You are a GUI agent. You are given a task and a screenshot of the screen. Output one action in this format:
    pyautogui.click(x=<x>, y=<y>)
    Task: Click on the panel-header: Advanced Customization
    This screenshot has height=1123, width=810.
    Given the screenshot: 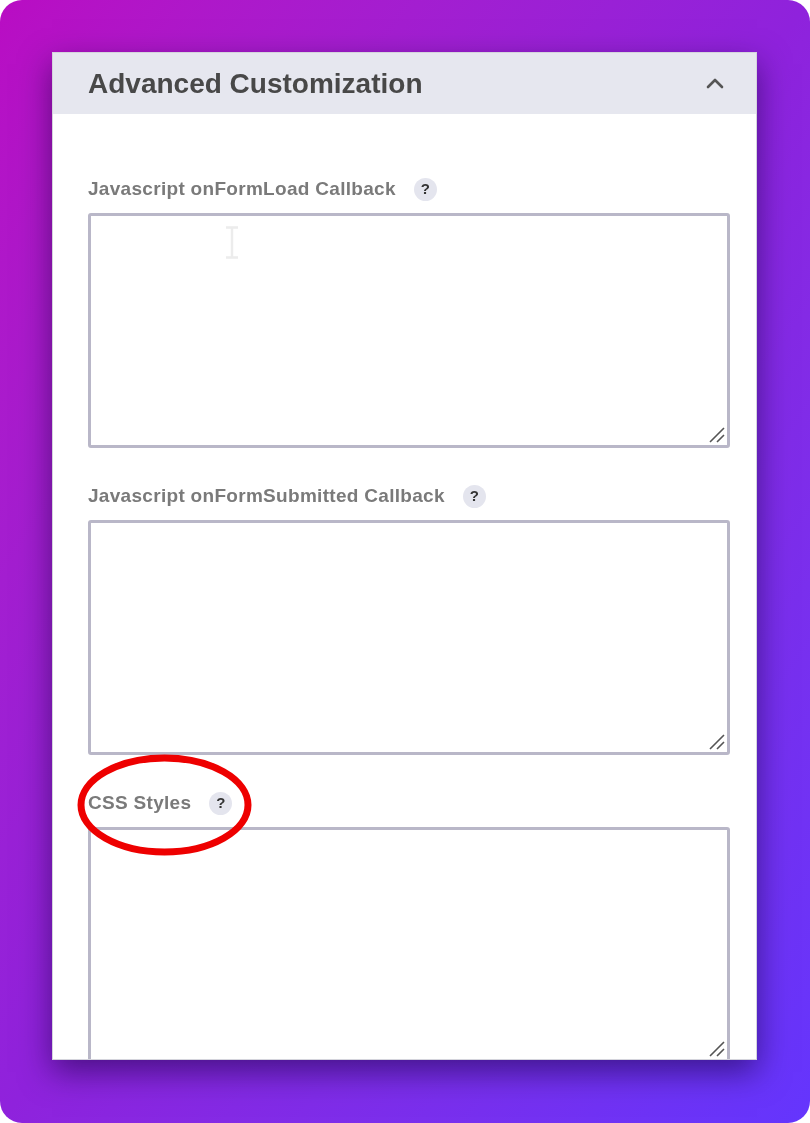 What is the action you would take?
    pyautogui.click(x=404, y=83)
    